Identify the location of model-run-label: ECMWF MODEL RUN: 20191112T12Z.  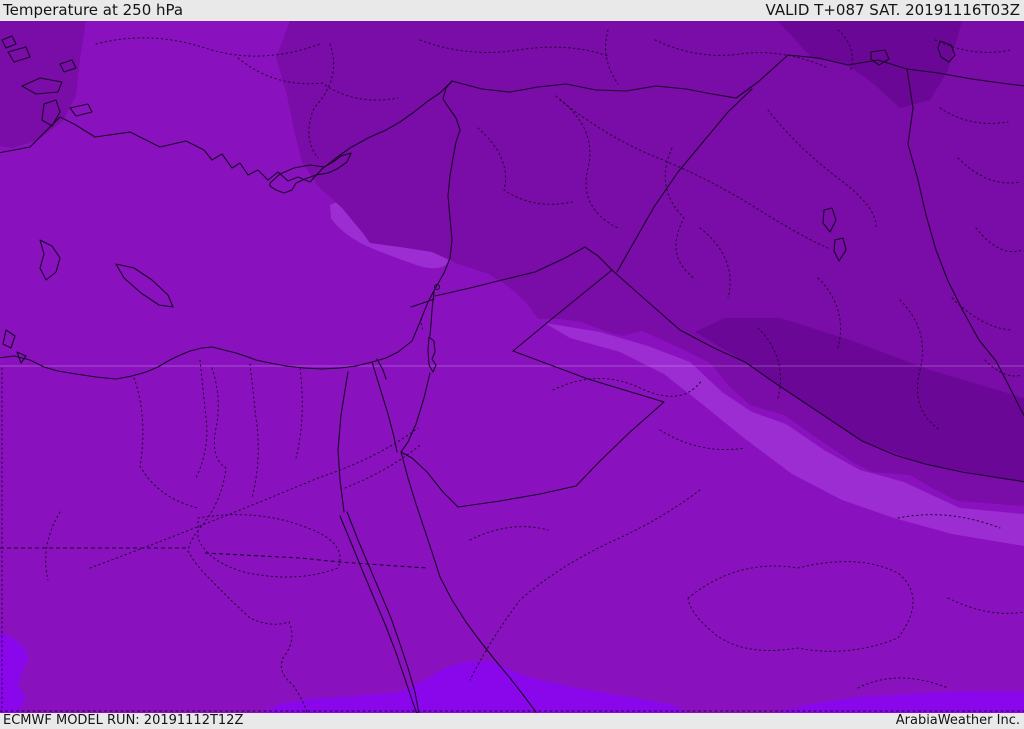
(123, 720).